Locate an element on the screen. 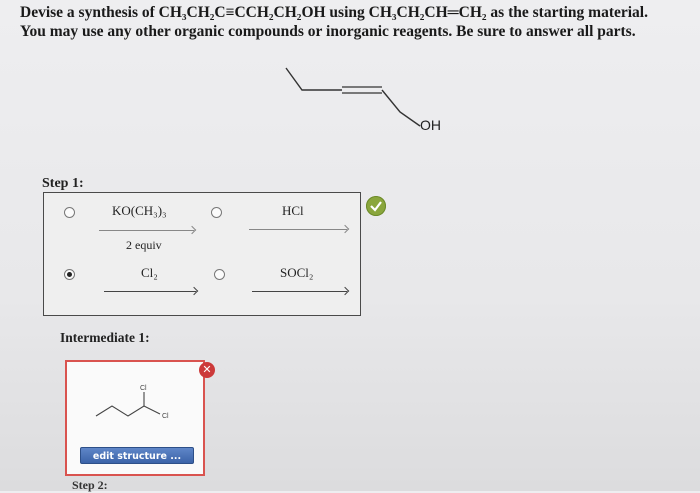 This screenshot has width=700, height=493. reagent-sub-label: 2 equiv is located at coordinates (144, 245).